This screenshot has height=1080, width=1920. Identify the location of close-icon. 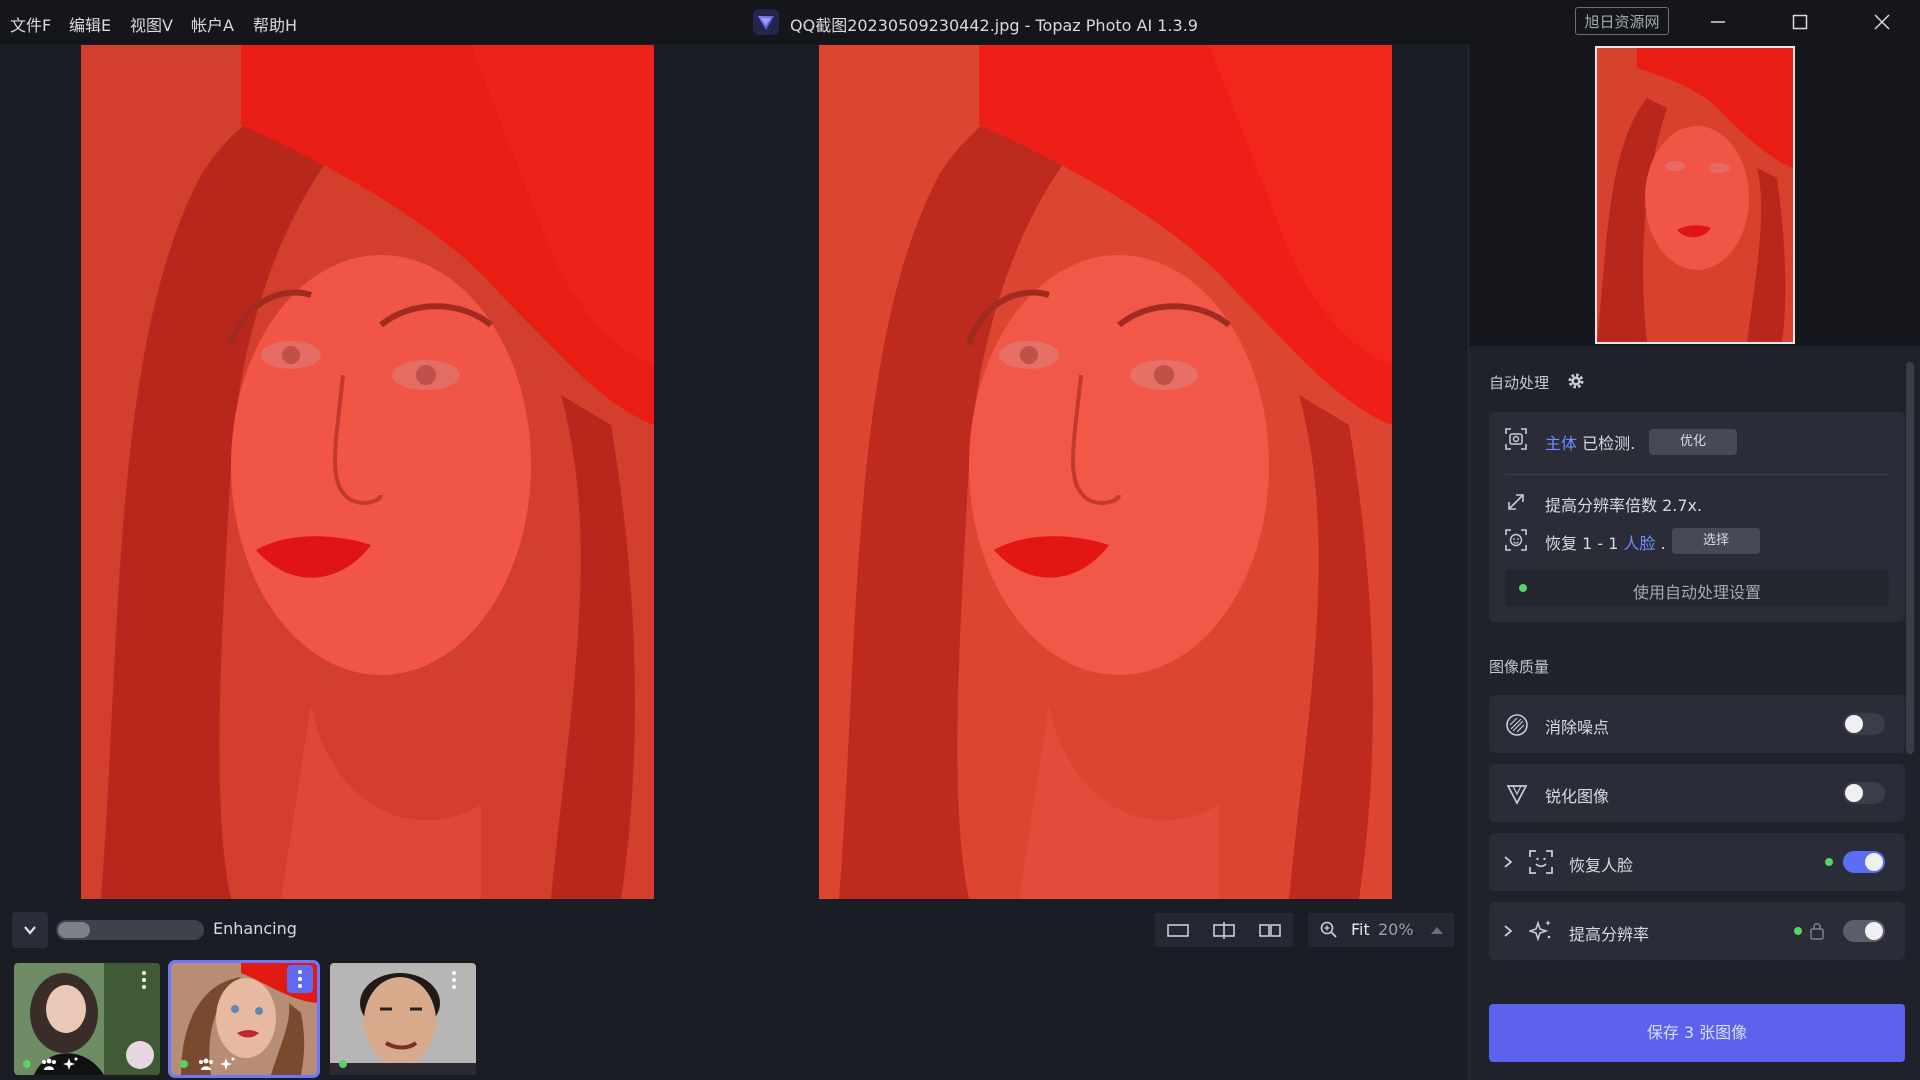
(1882, 22).